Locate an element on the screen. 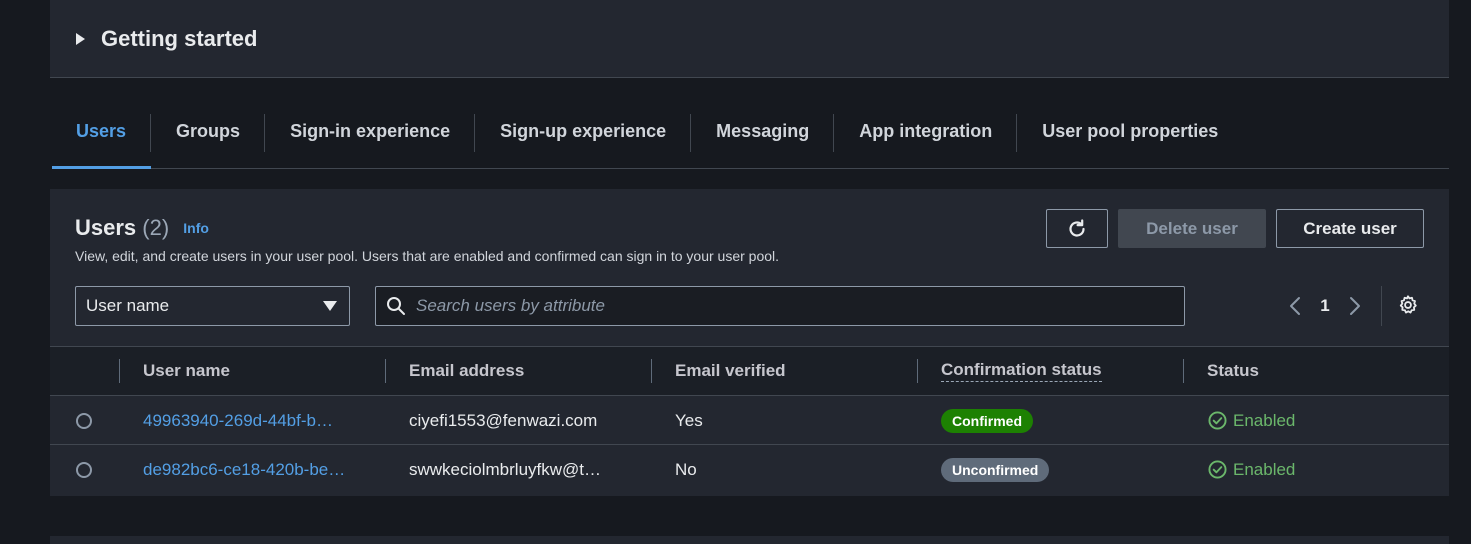  tab-messaging: Messaging is located at coordinates (763, 139).